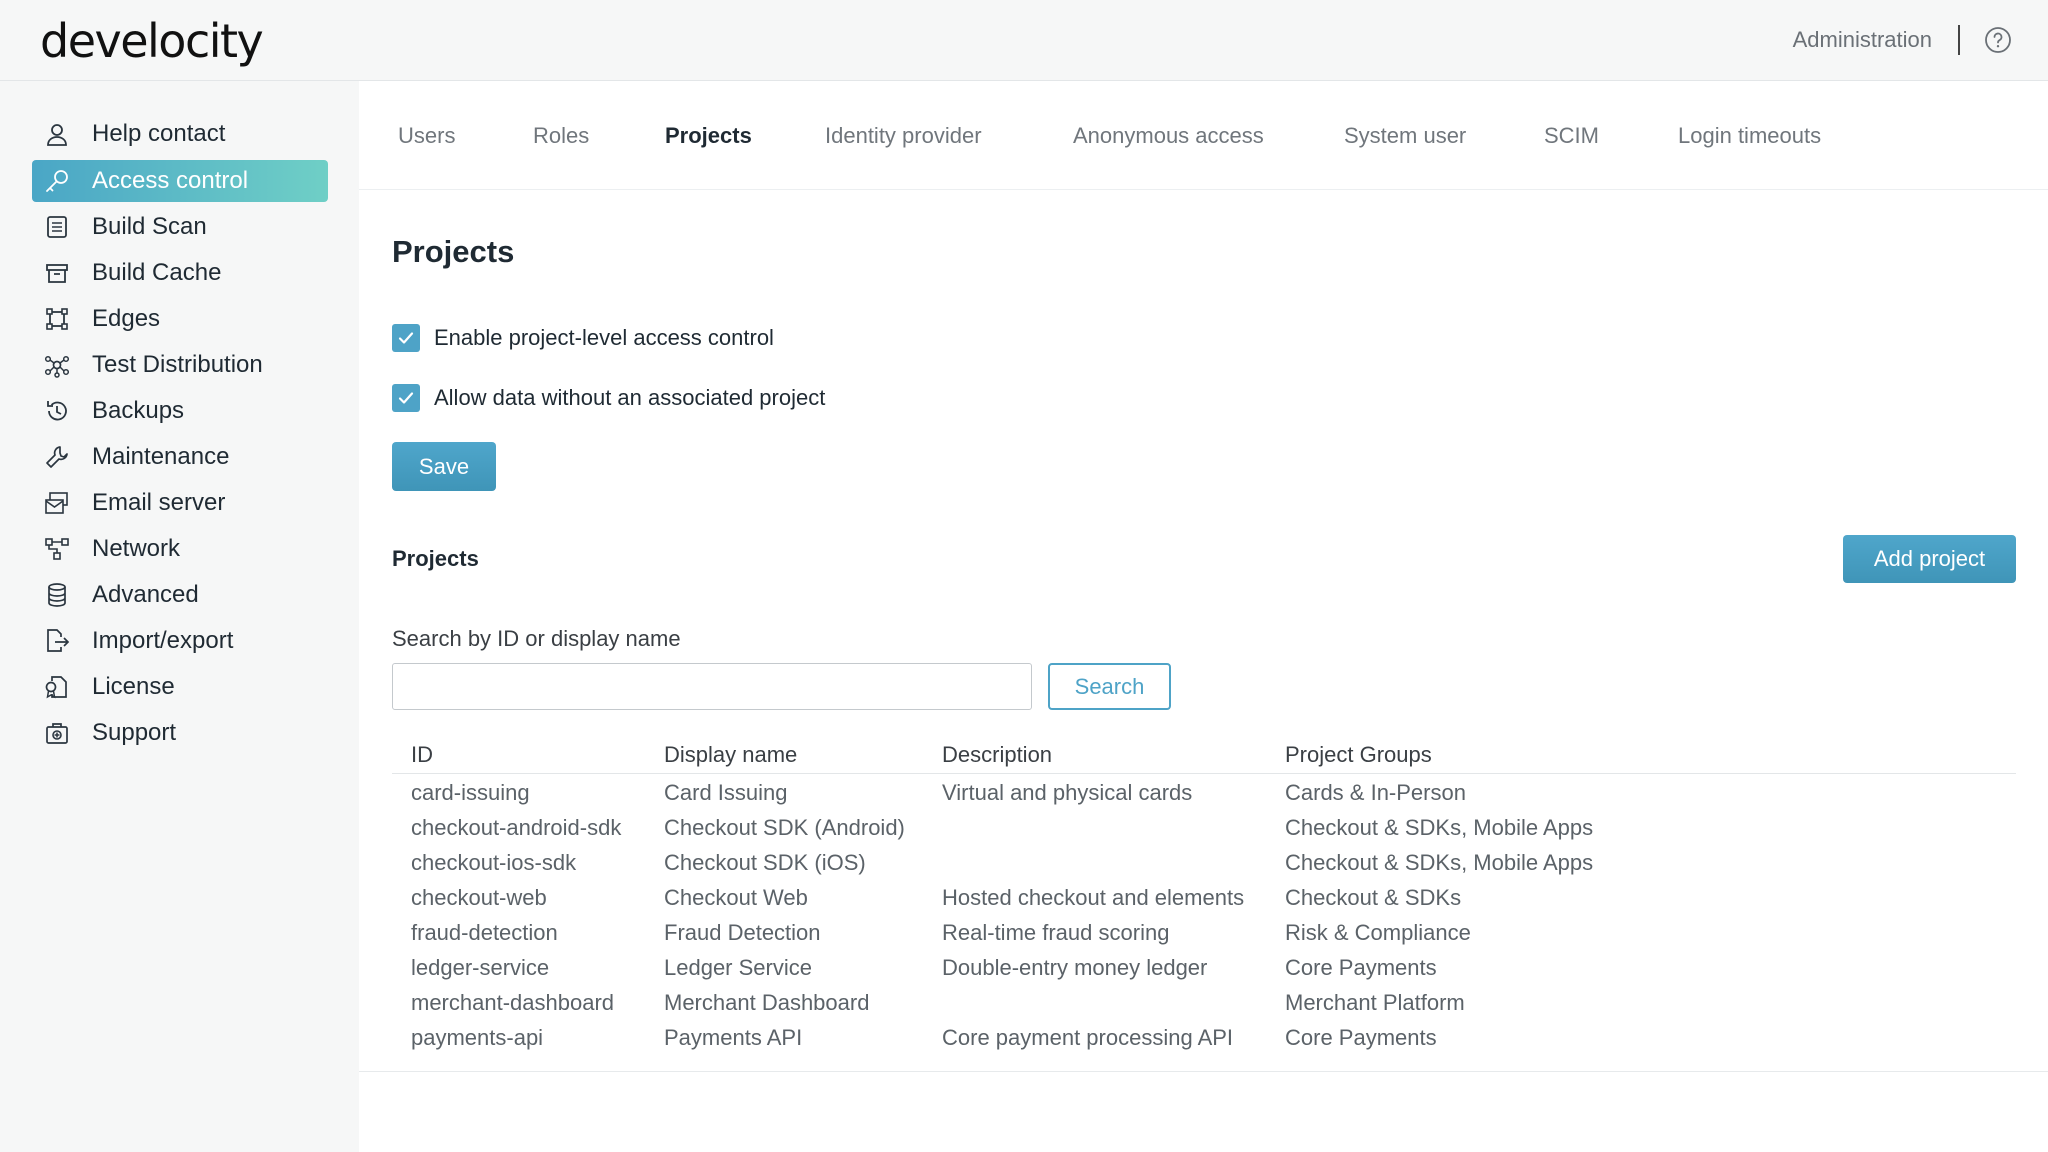 The height and width of the screenshot is (1152, 2048). What do you see at coordinates (784, 827) in the screenshot?
I see `cell-display-name: Checkout SDK (Android)` at bounding box center [784, 827].